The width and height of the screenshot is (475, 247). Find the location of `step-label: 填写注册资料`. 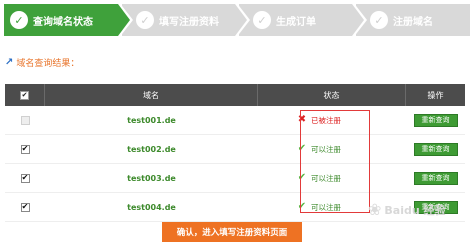

step-label: 填写注册资料 is located at coordinates (189, 22).